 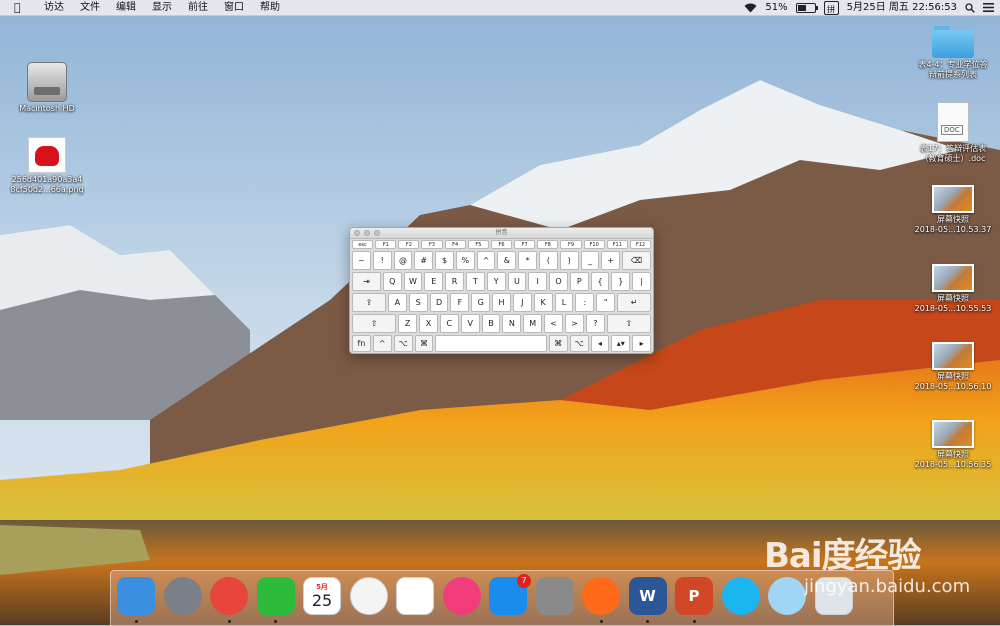 What do you see at coordinates (579, 343) in the screenshot?
I see `key: ⌥` at bounding box center [579, 343].